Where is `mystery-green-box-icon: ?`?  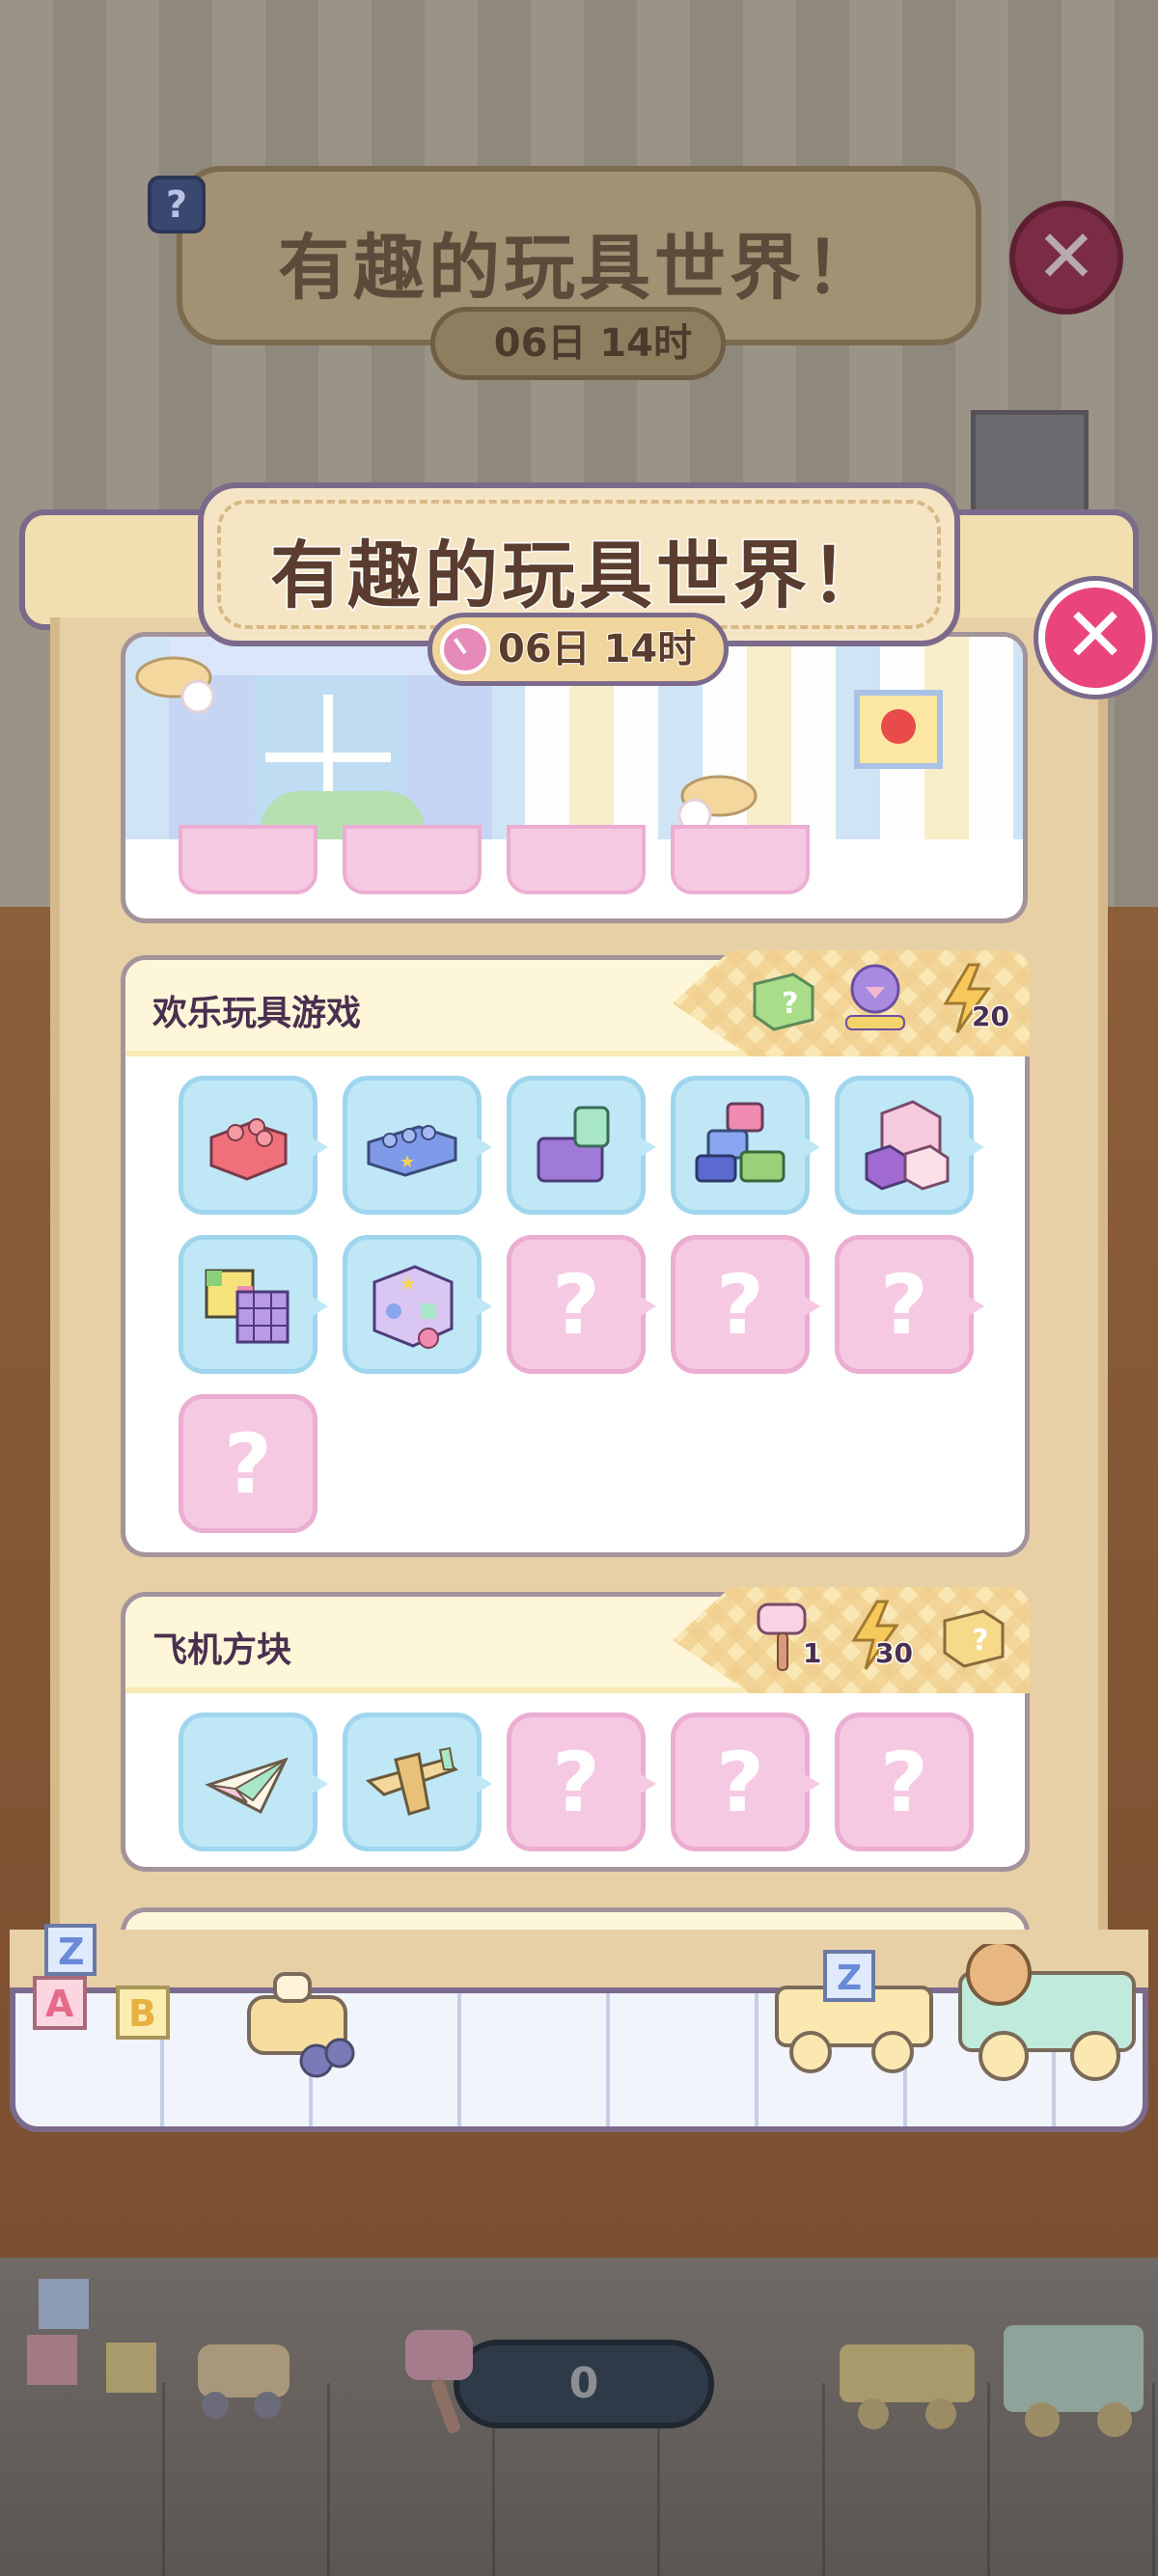
mystery-green-box-icon: ? is located at coordinates (783, 1002).